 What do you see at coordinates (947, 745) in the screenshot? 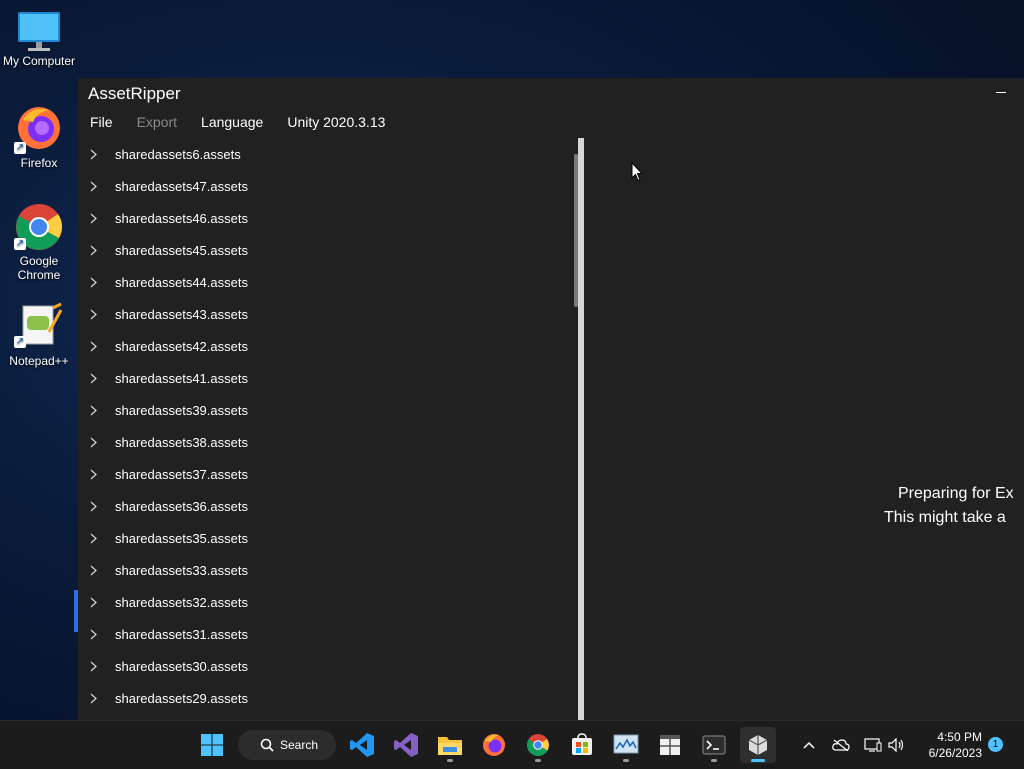
I see `taskbar-clock: 4:50 PM 6/26/2023` at bounding box center [947, 745].